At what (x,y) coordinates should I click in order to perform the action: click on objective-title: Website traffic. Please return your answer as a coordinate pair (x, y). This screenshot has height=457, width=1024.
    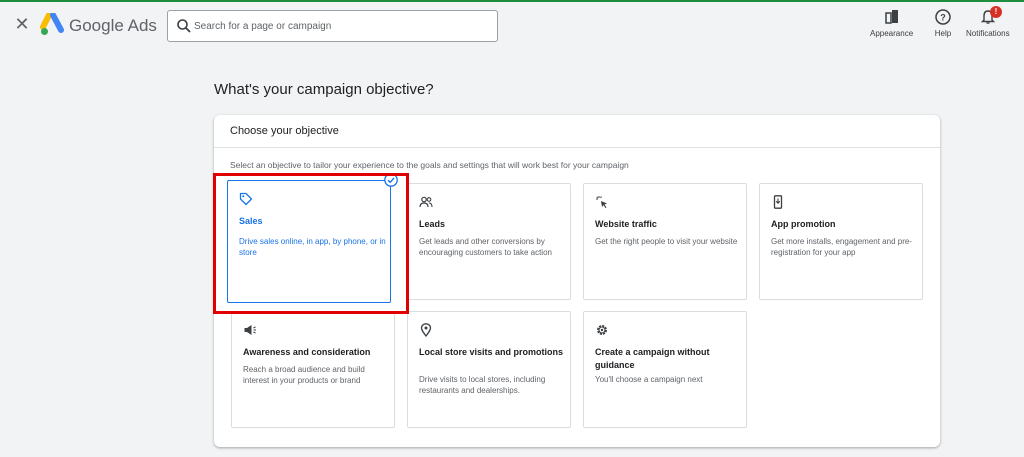
    Looking at the image, I should click on (626, 224).